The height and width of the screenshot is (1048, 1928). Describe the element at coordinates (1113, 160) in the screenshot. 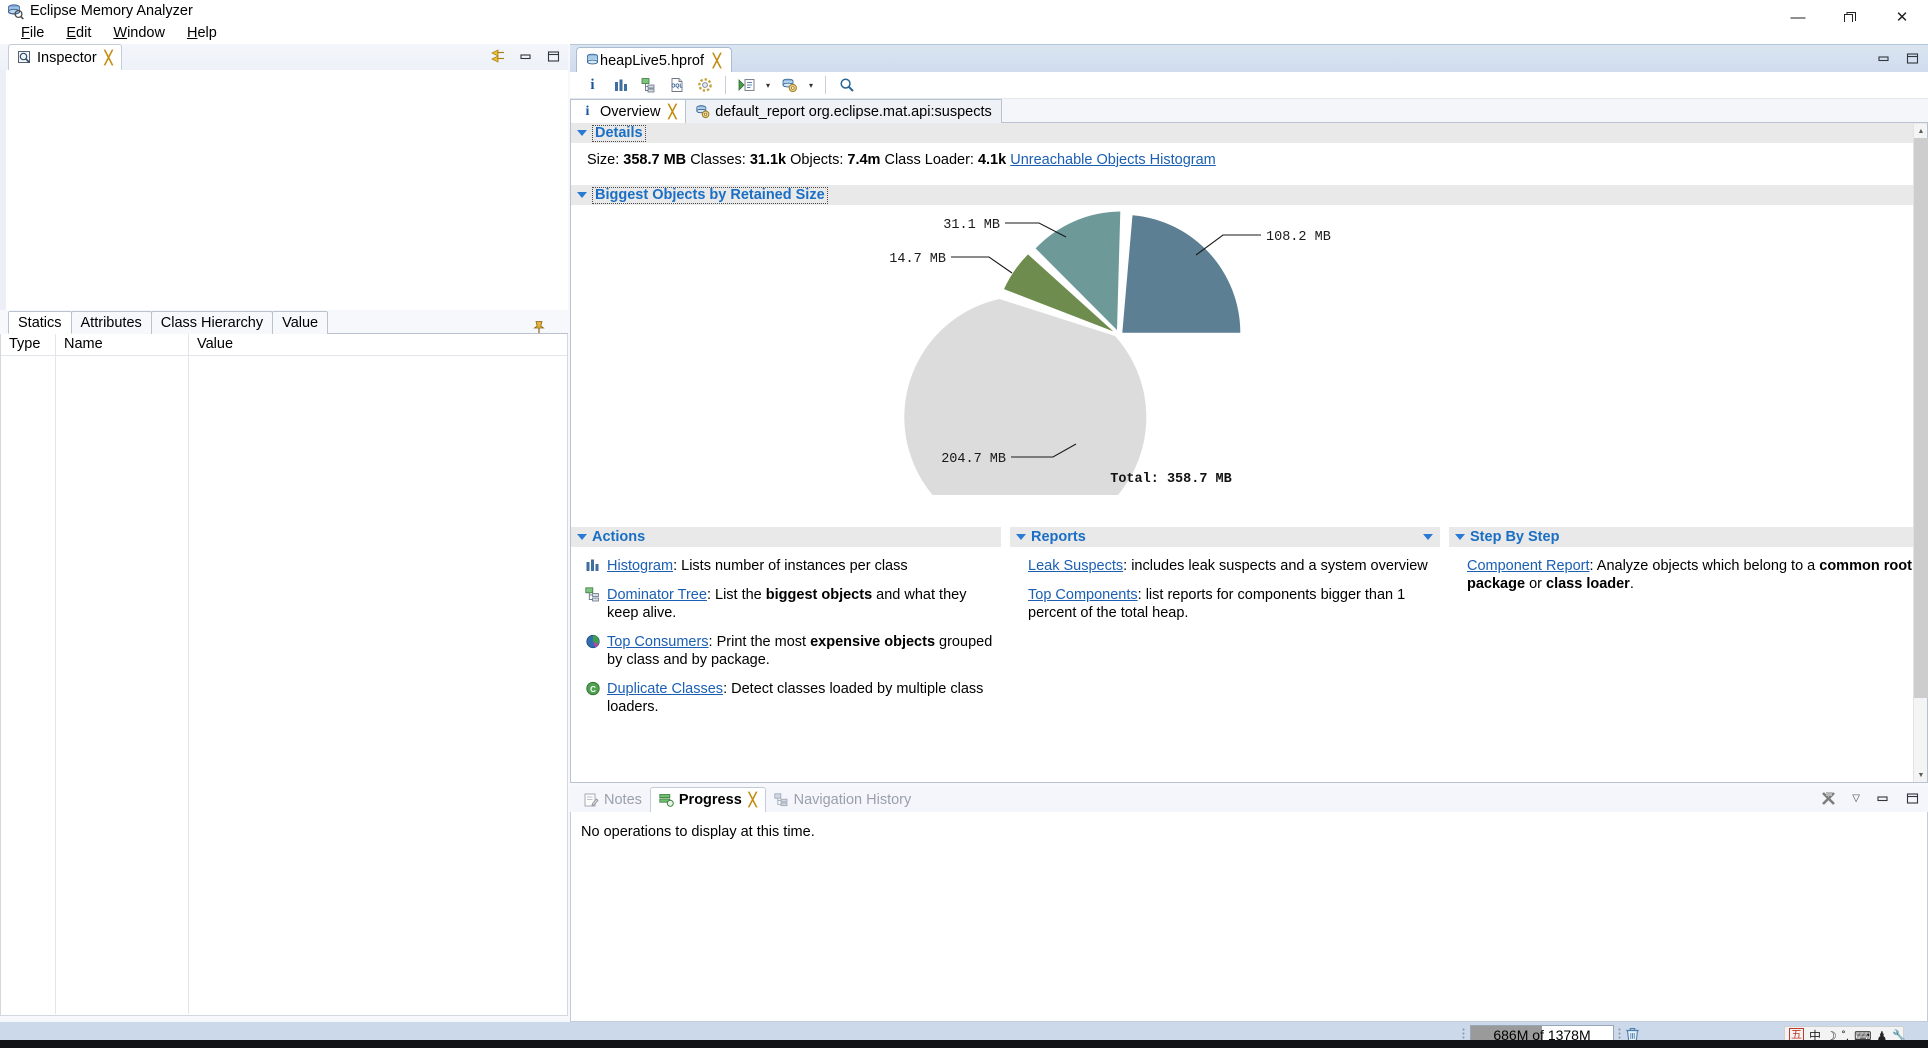

I see `unreachable-objects-histogram-link: Unreachable Objects Histogram` at that location.